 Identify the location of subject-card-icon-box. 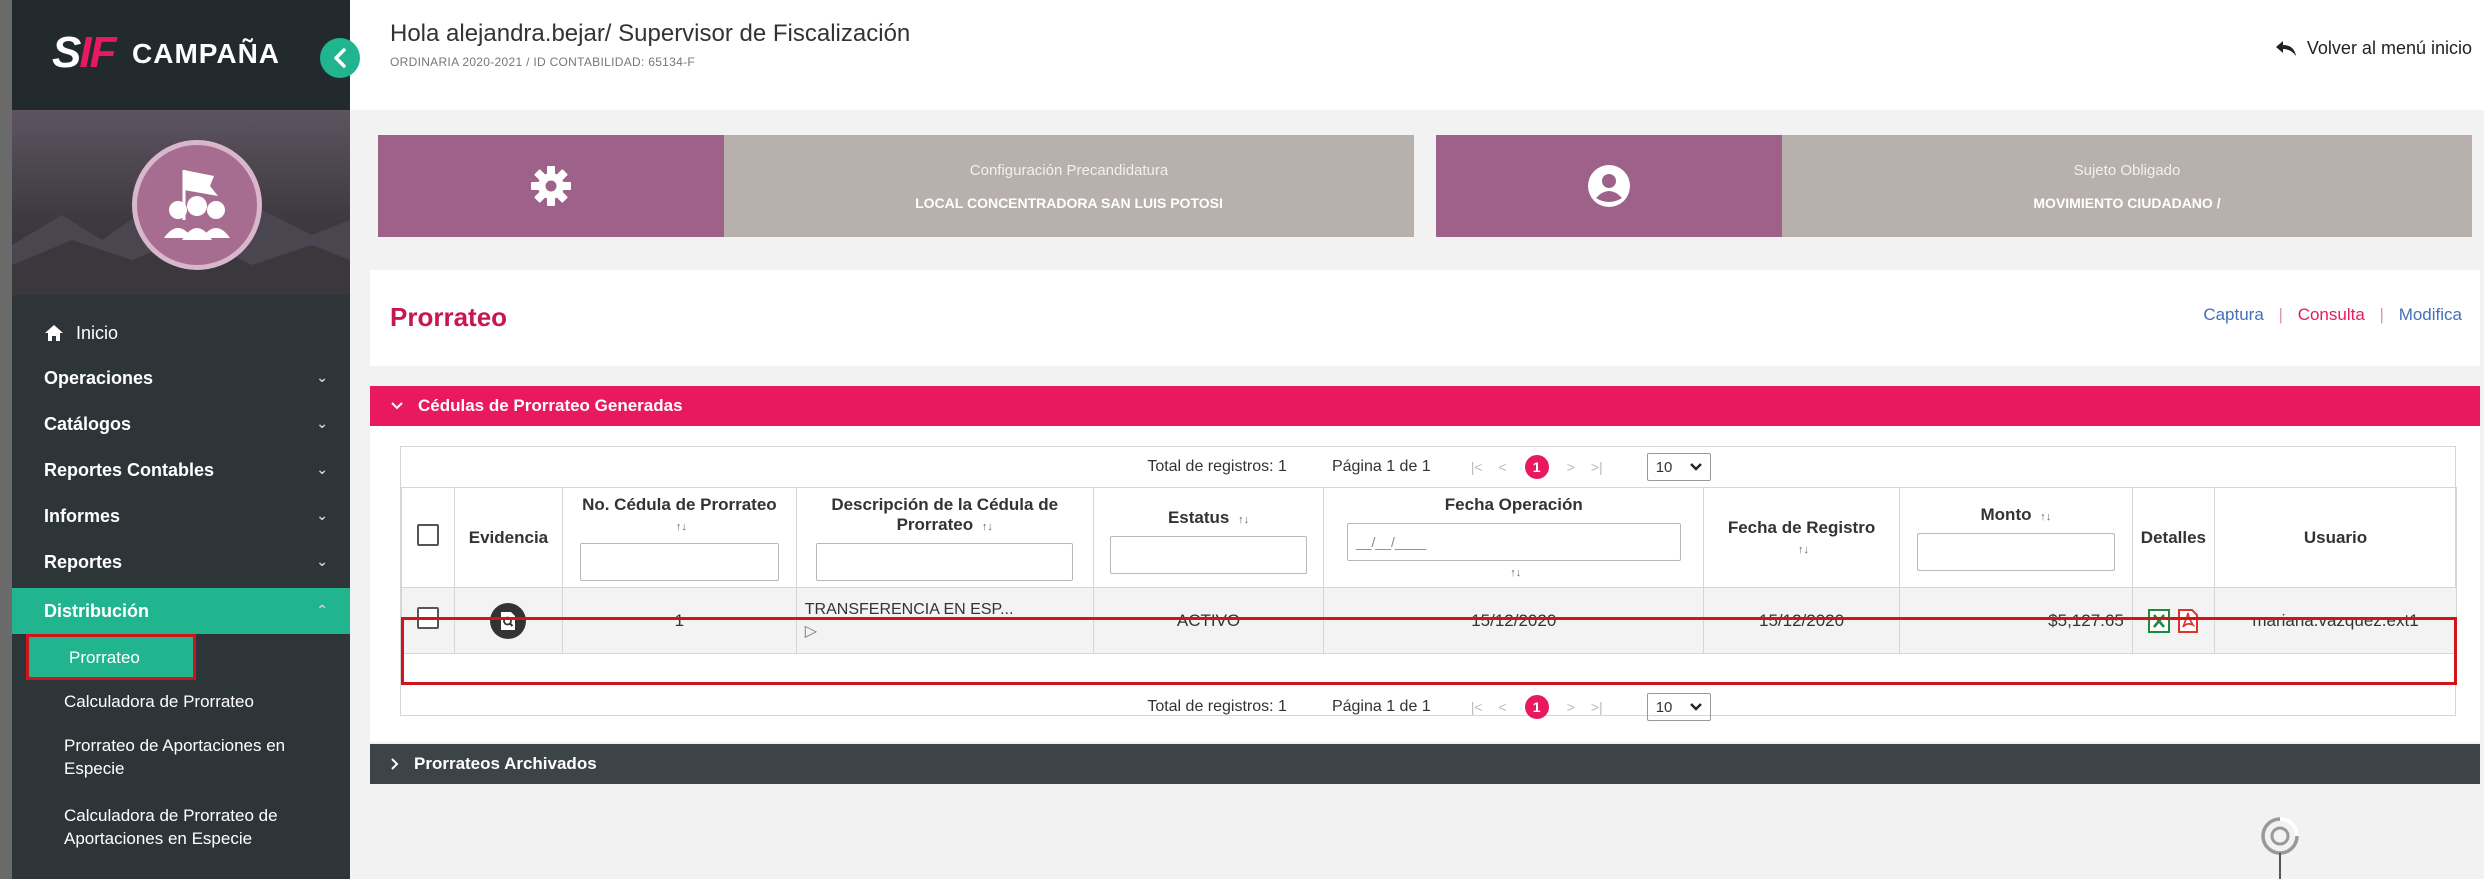
(1609, 186).